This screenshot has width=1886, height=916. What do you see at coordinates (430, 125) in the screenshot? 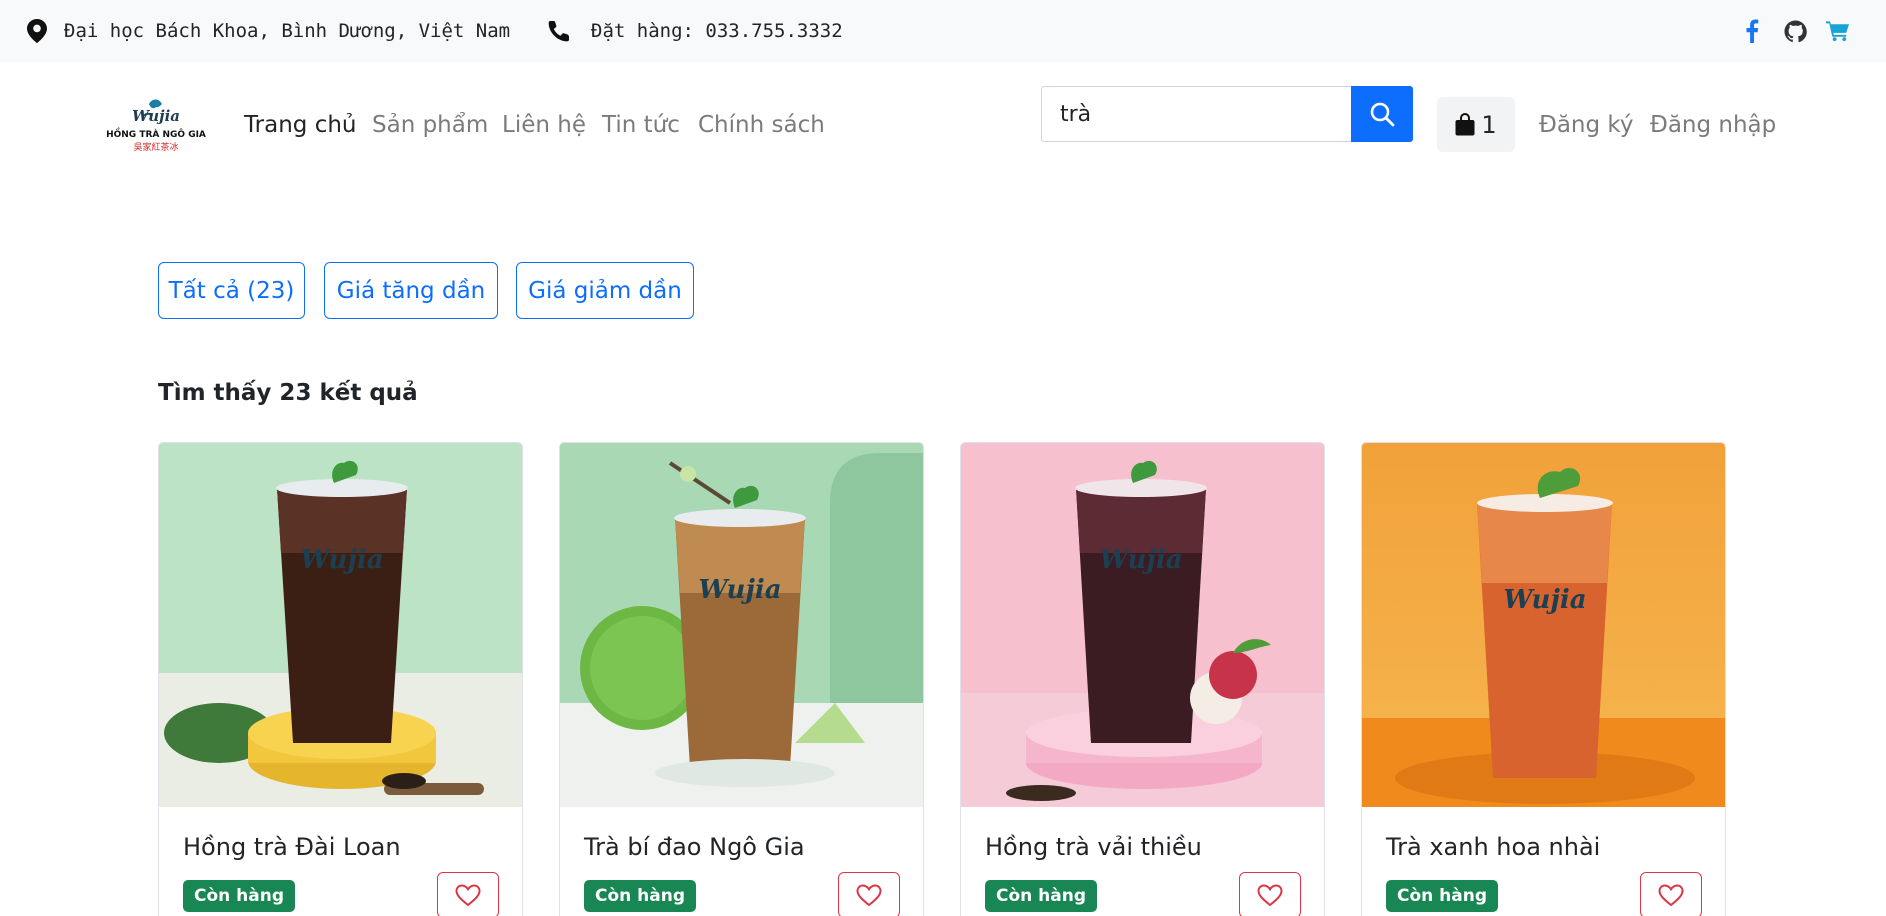
I see `nav-products: Sản phẩm` at bounding box center [430, 125].